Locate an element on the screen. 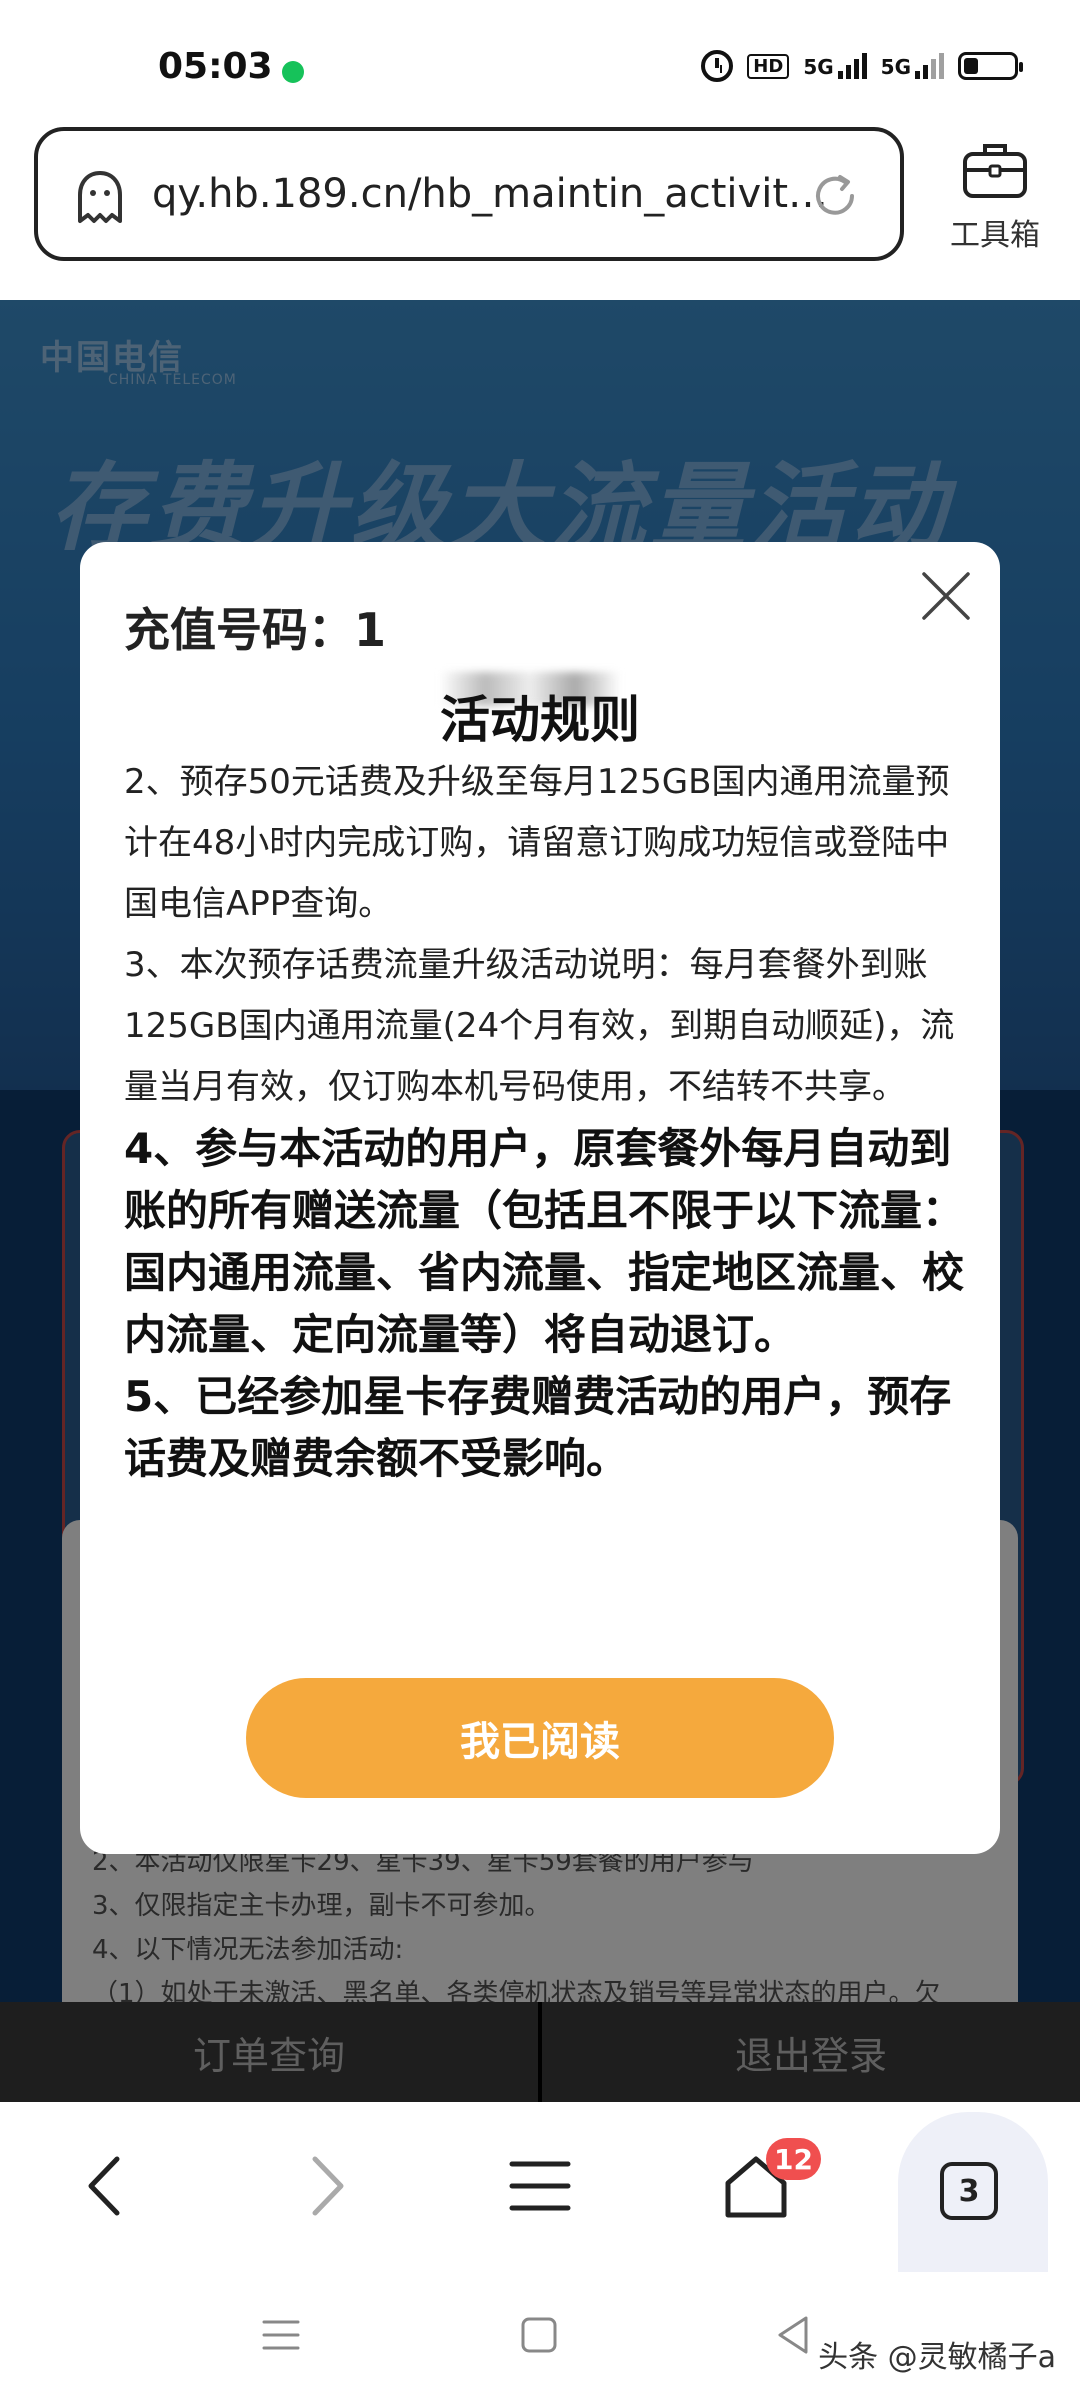  system-nav-bar: 头条 @灵敏橘子a is located at coordinates (540, 2336).